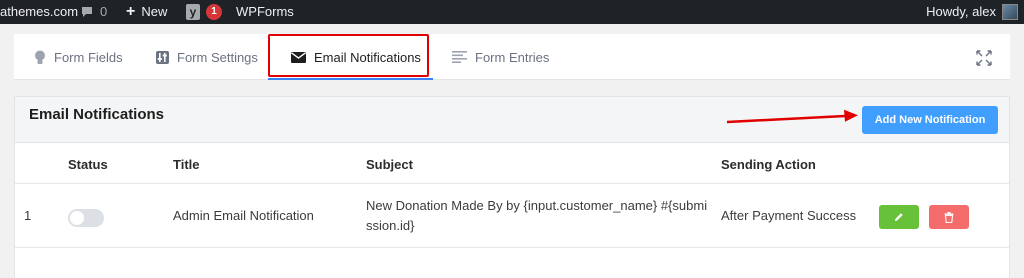 The width and height of the screenshot is (1024, 278). Describe the element at coordinates (86, 218) in the screenshot. I see `status-toggle` at that location.